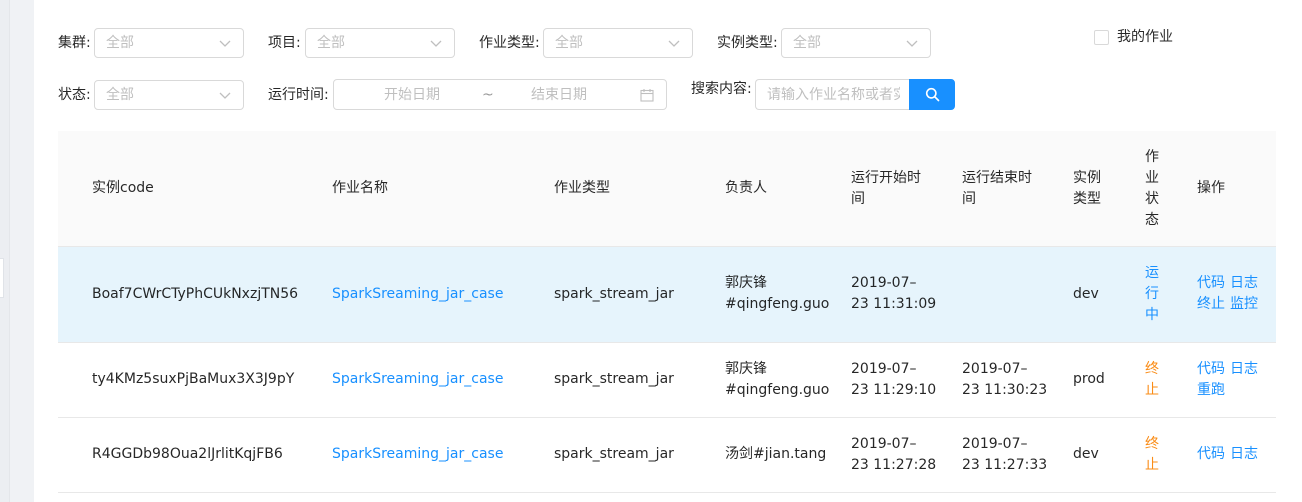 The height and width of the screenshot is (502, 1302). Describe the element at coordinates (412, 95) in the screenshot. I see `start-date-input: 开始日期` at that location.